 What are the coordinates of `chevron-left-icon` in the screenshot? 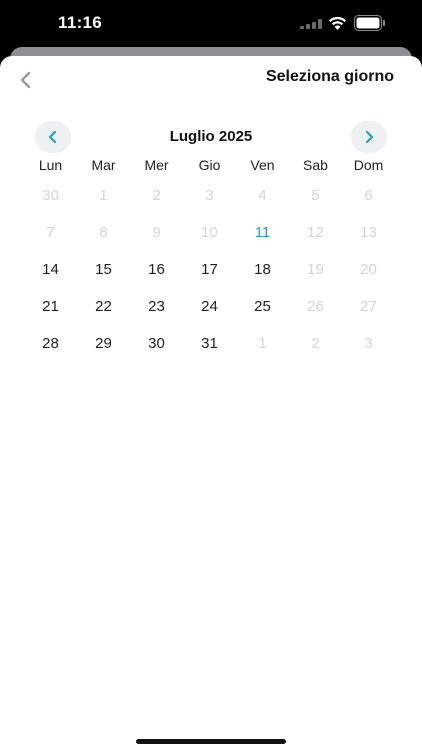 It's located at (26, 80).